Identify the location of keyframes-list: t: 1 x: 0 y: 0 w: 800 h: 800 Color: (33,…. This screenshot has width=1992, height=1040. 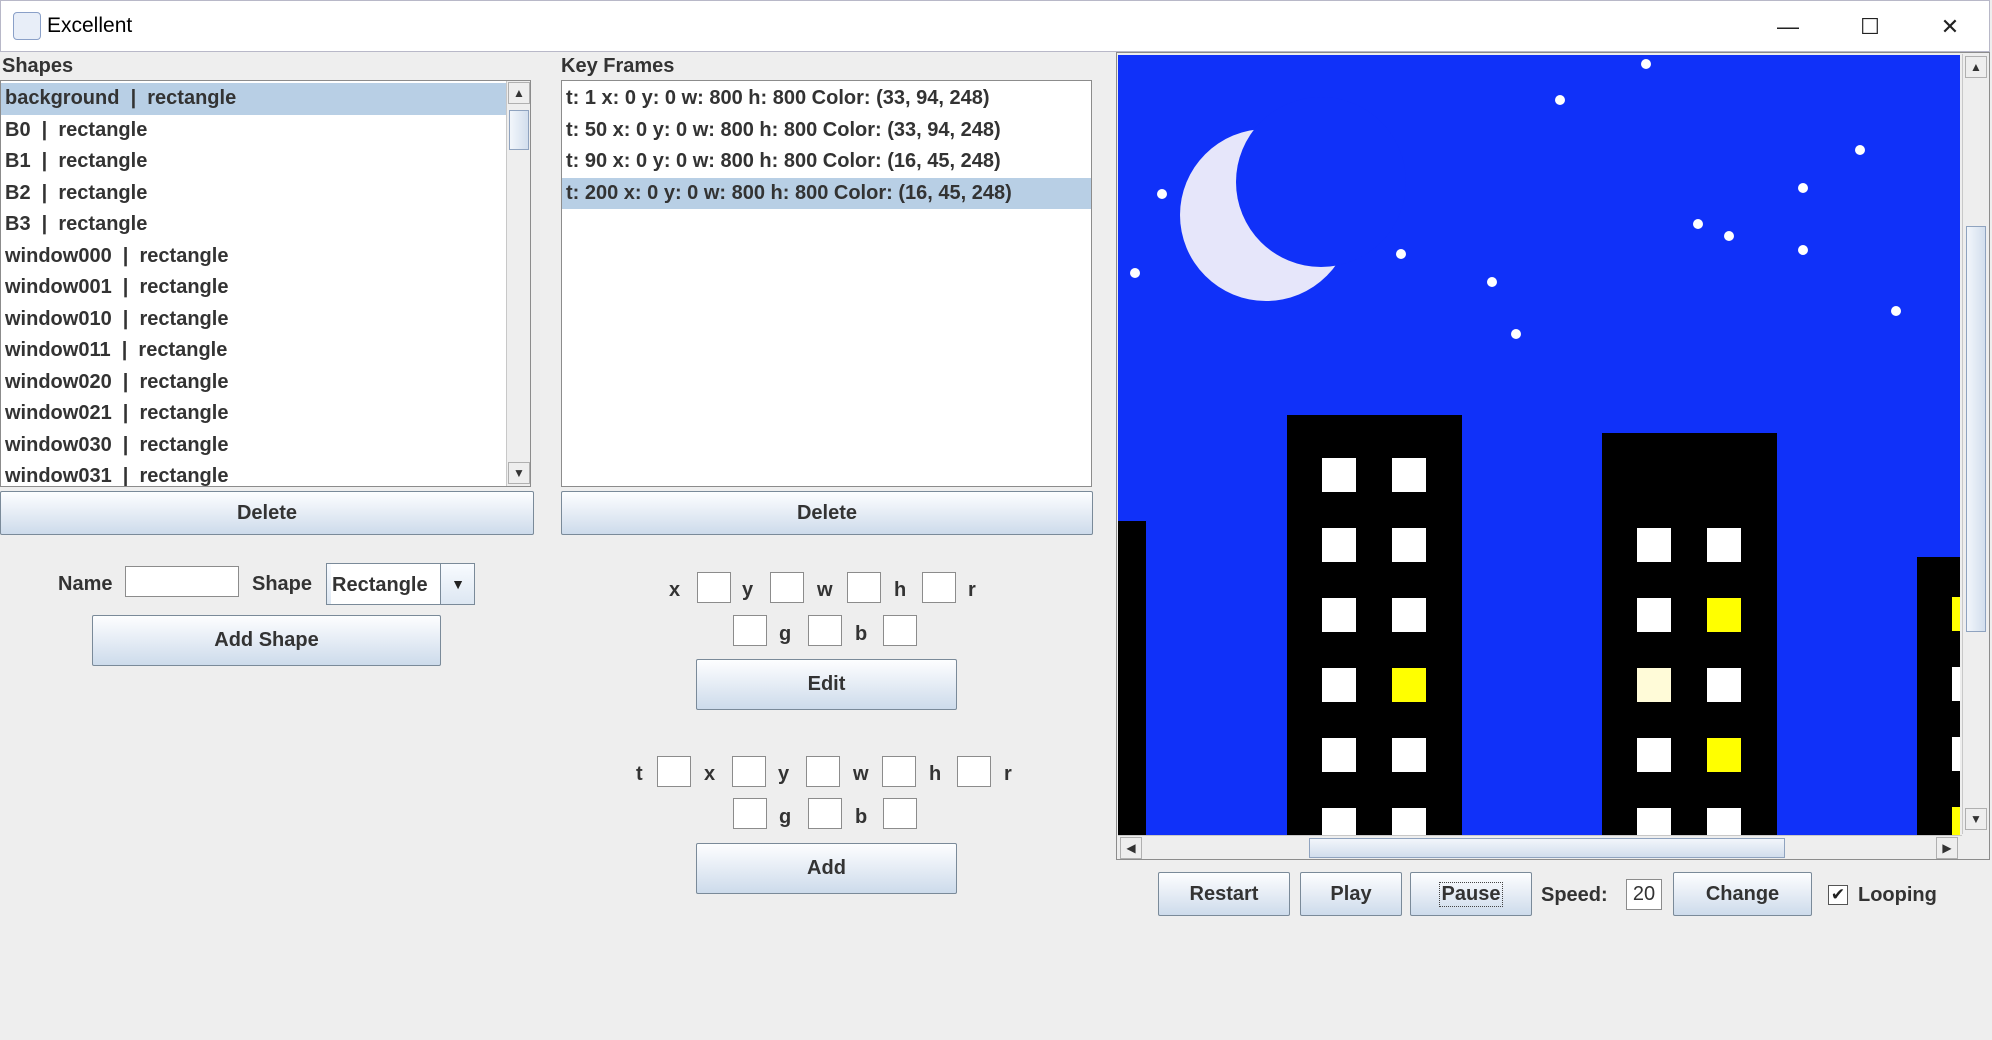
(826, 283).